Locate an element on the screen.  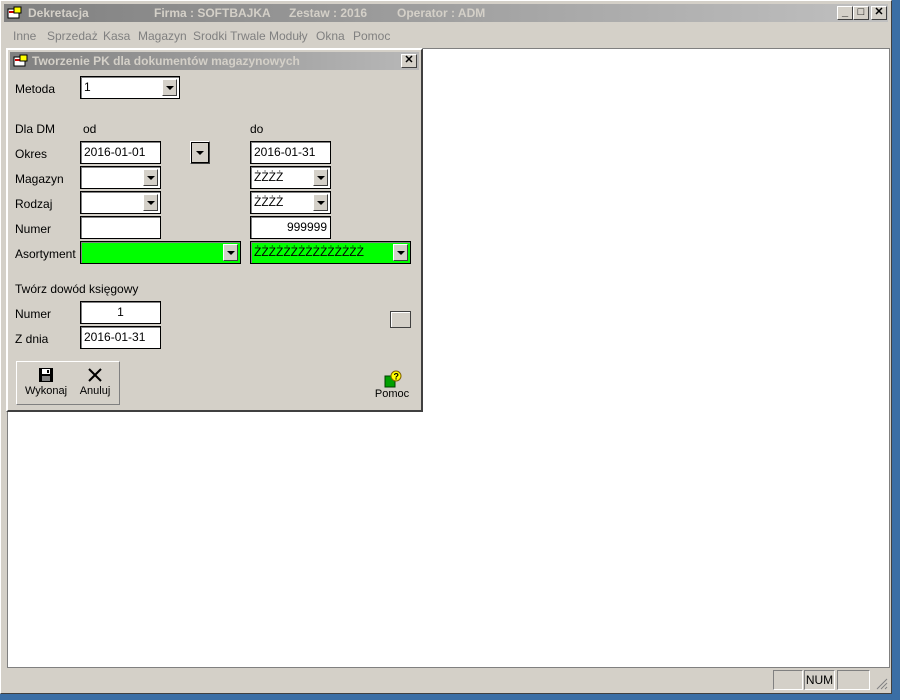
magazyn-od-select is located at coordinates (120, 177).